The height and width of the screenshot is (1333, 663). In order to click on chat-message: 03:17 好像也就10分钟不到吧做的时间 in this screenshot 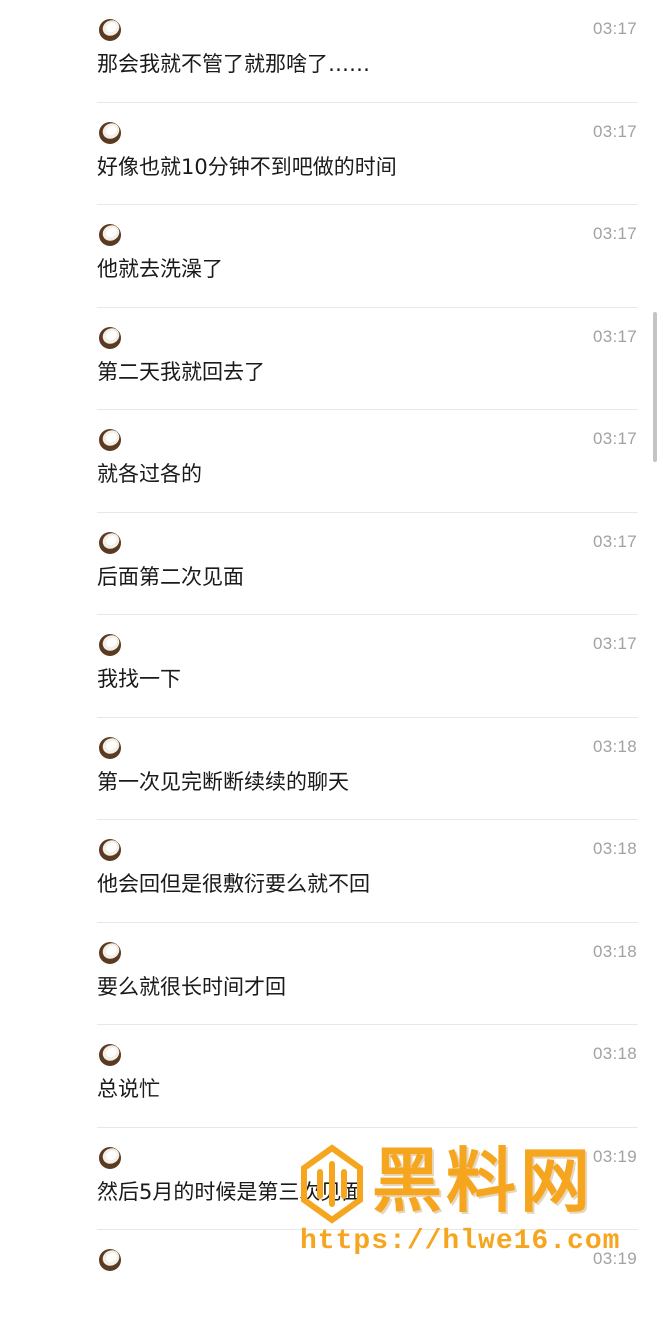, I will do `click(331, 154)`.